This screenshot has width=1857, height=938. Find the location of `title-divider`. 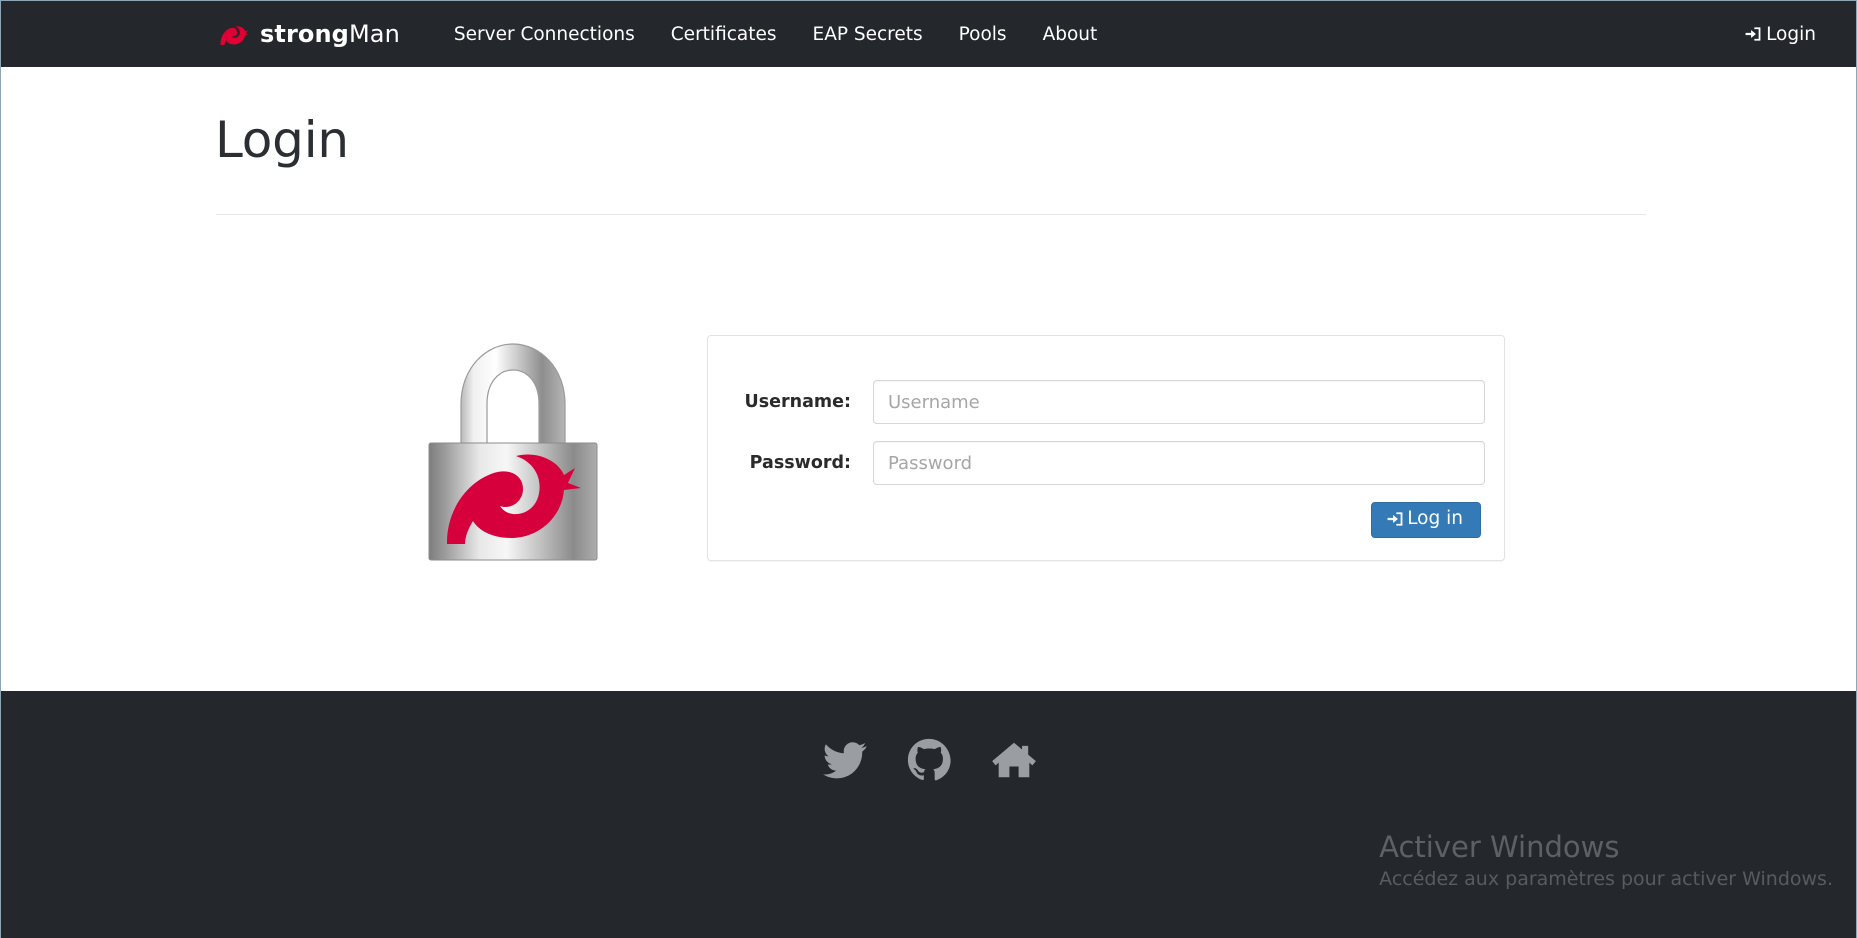

title-divider is located at coordinates (931, 214).